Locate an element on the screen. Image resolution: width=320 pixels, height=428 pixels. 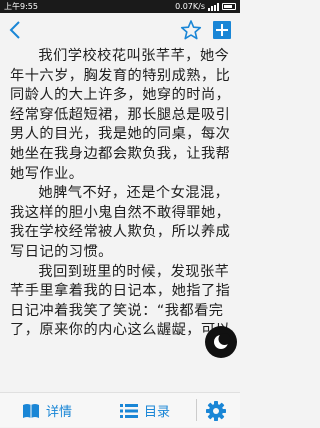
back-arrow-icon is located at coordinates (16, 30).